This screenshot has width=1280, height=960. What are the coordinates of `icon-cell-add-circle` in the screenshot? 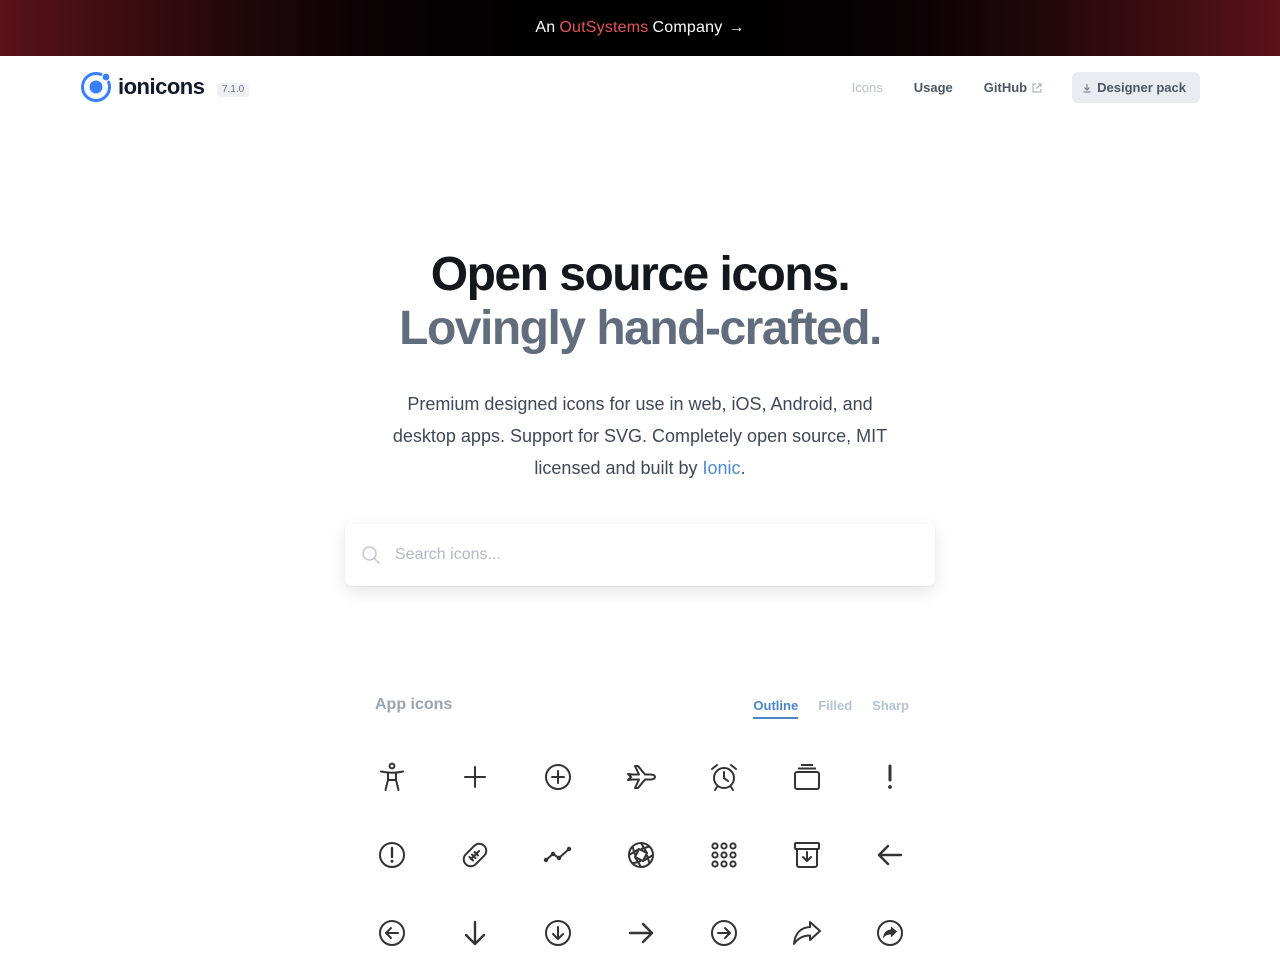 It's located at (557, 777).